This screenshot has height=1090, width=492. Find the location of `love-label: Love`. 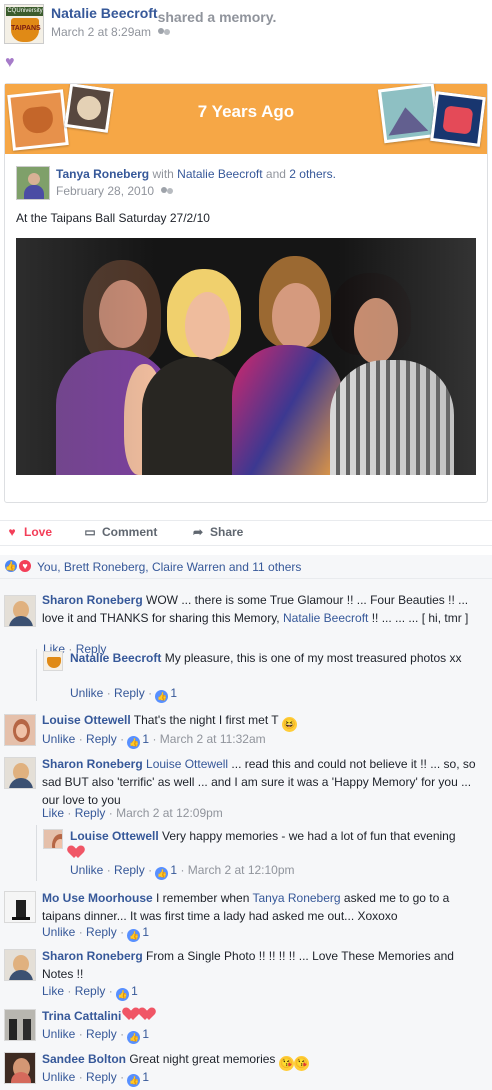

love-label: Love is located at coordinates (38, 532).